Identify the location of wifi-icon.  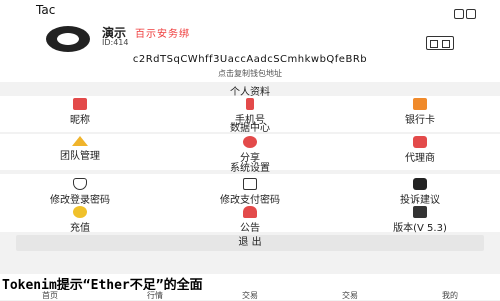
(459, 14).